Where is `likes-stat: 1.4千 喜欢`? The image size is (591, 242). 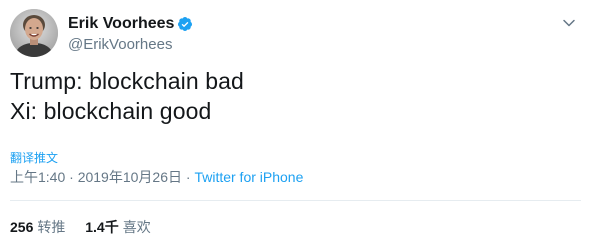
likes-stat: 1.4千 喜欢 is located at coordinates (117, 227).